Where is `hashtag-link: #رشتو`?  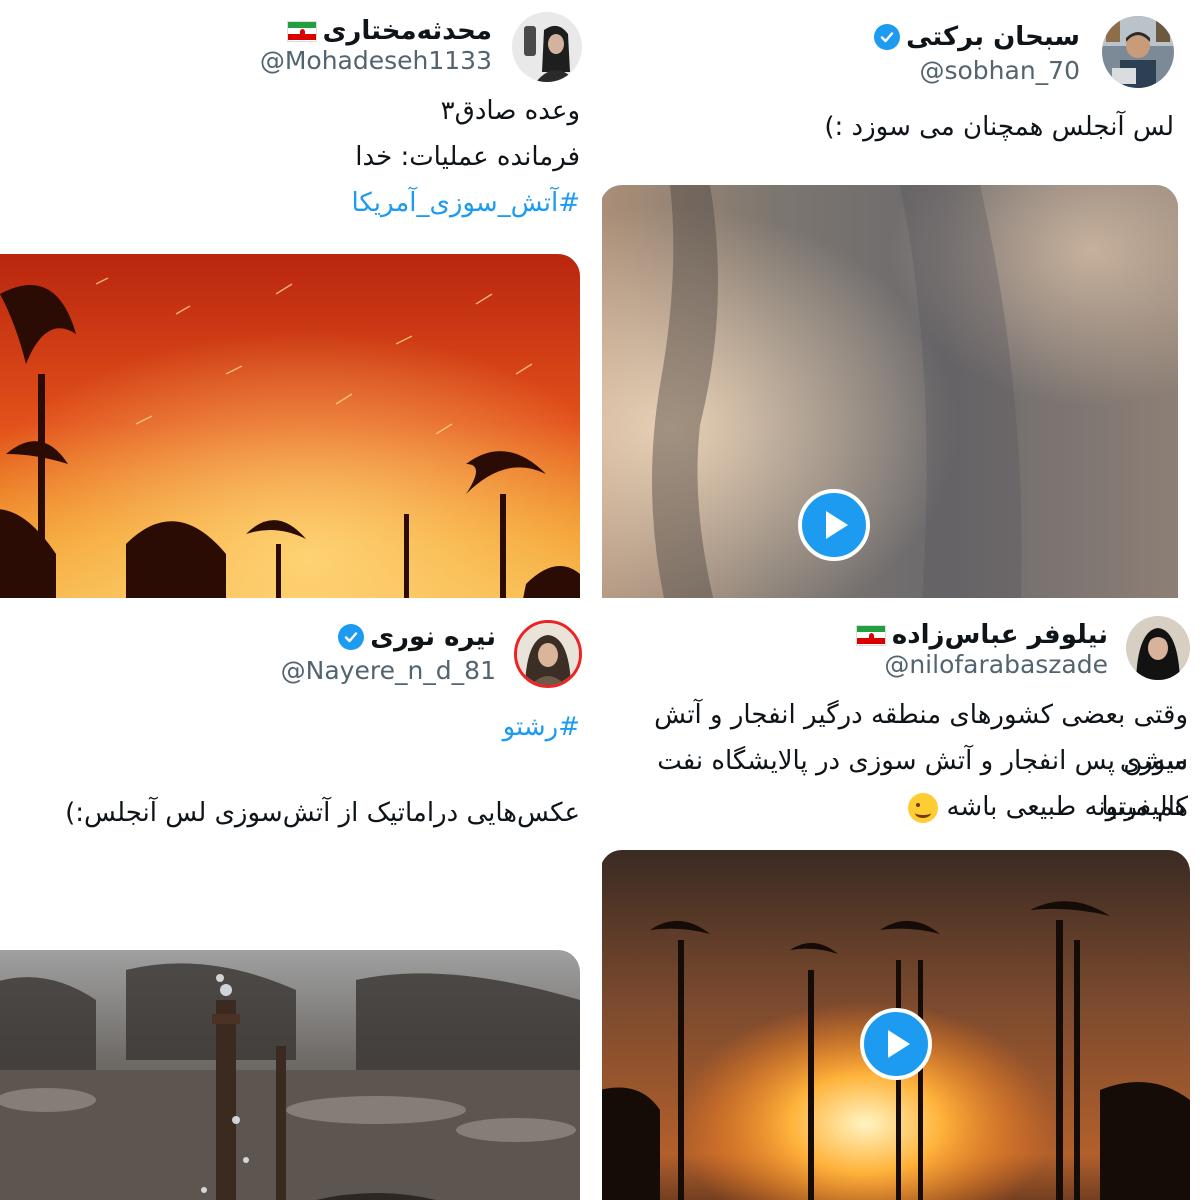
hashtag-link: #رشتو is located at coordinates (300, 727).